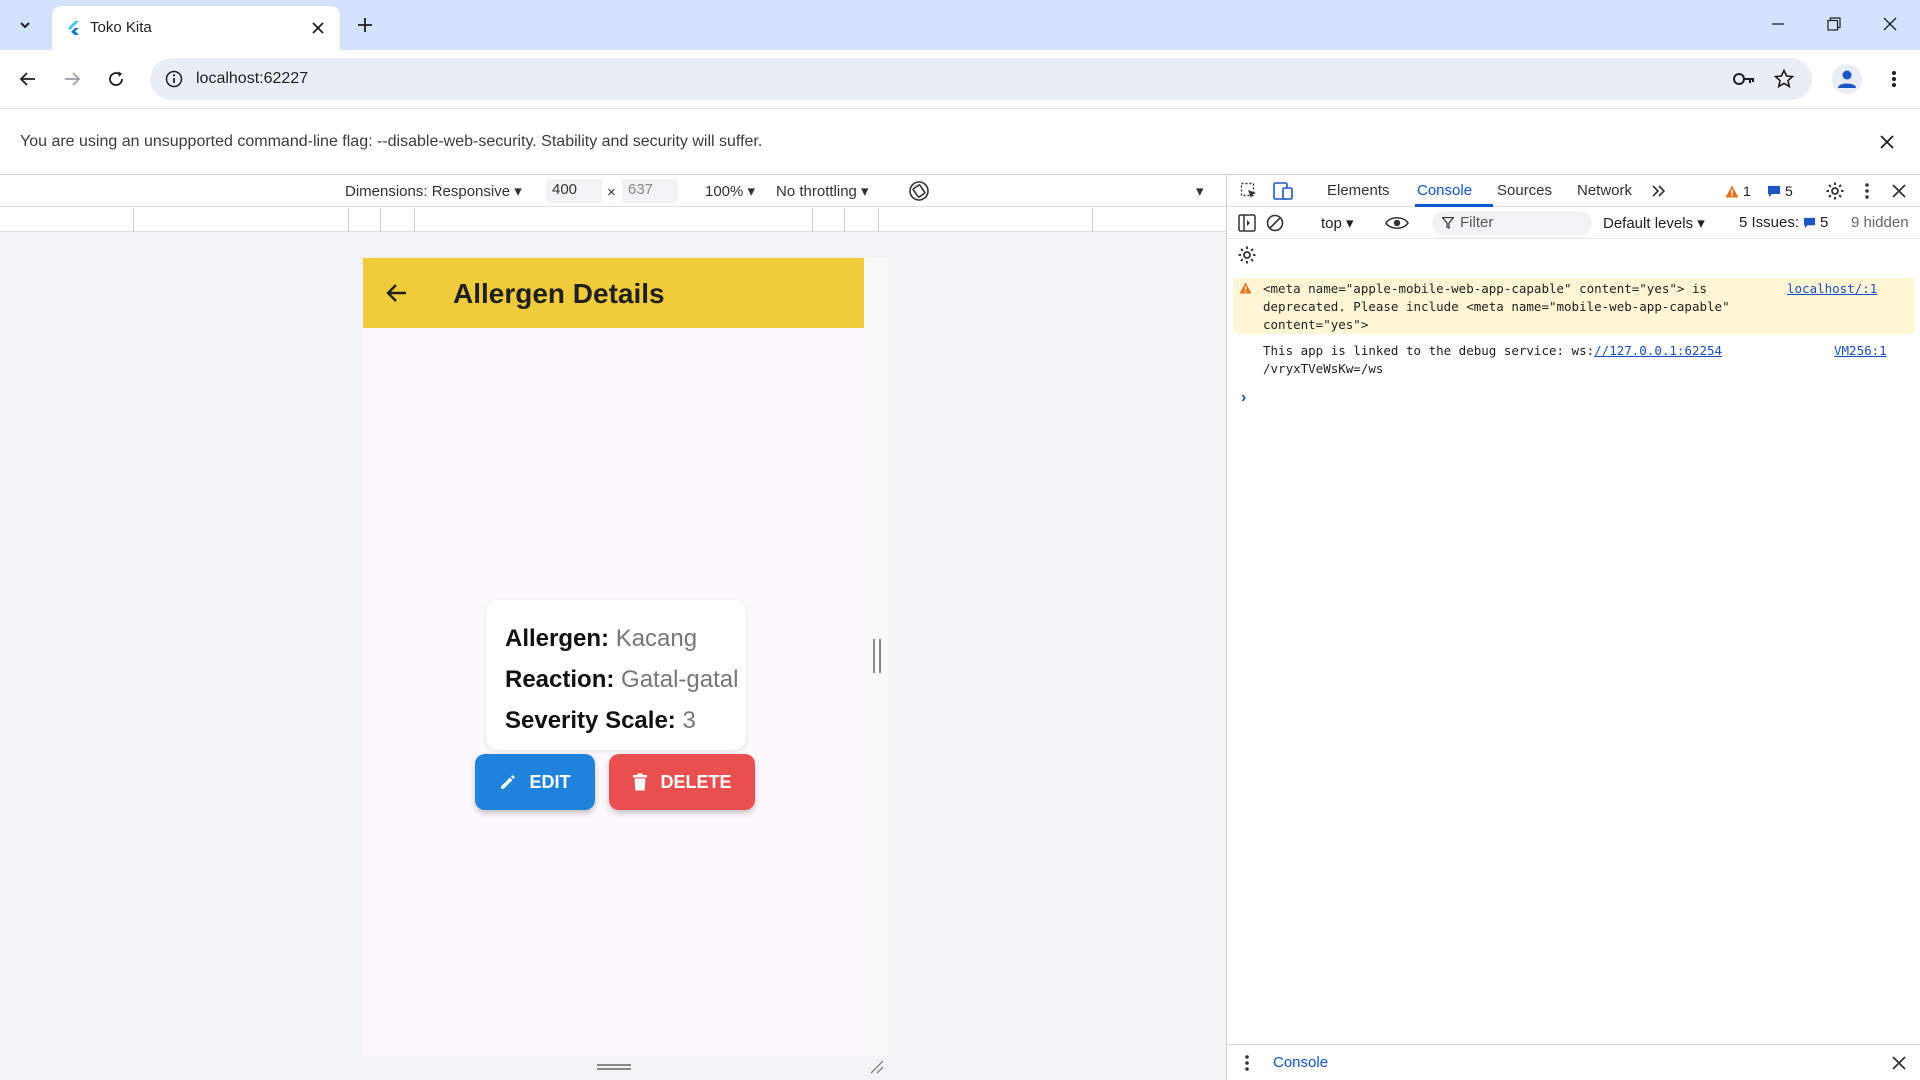 The height and width of the screenshot is (1080, 1920). What do you see at coordinates (816, 191) in the screenshot?
I see `throttling-label: No throttling` at bounding box center [816, 191].